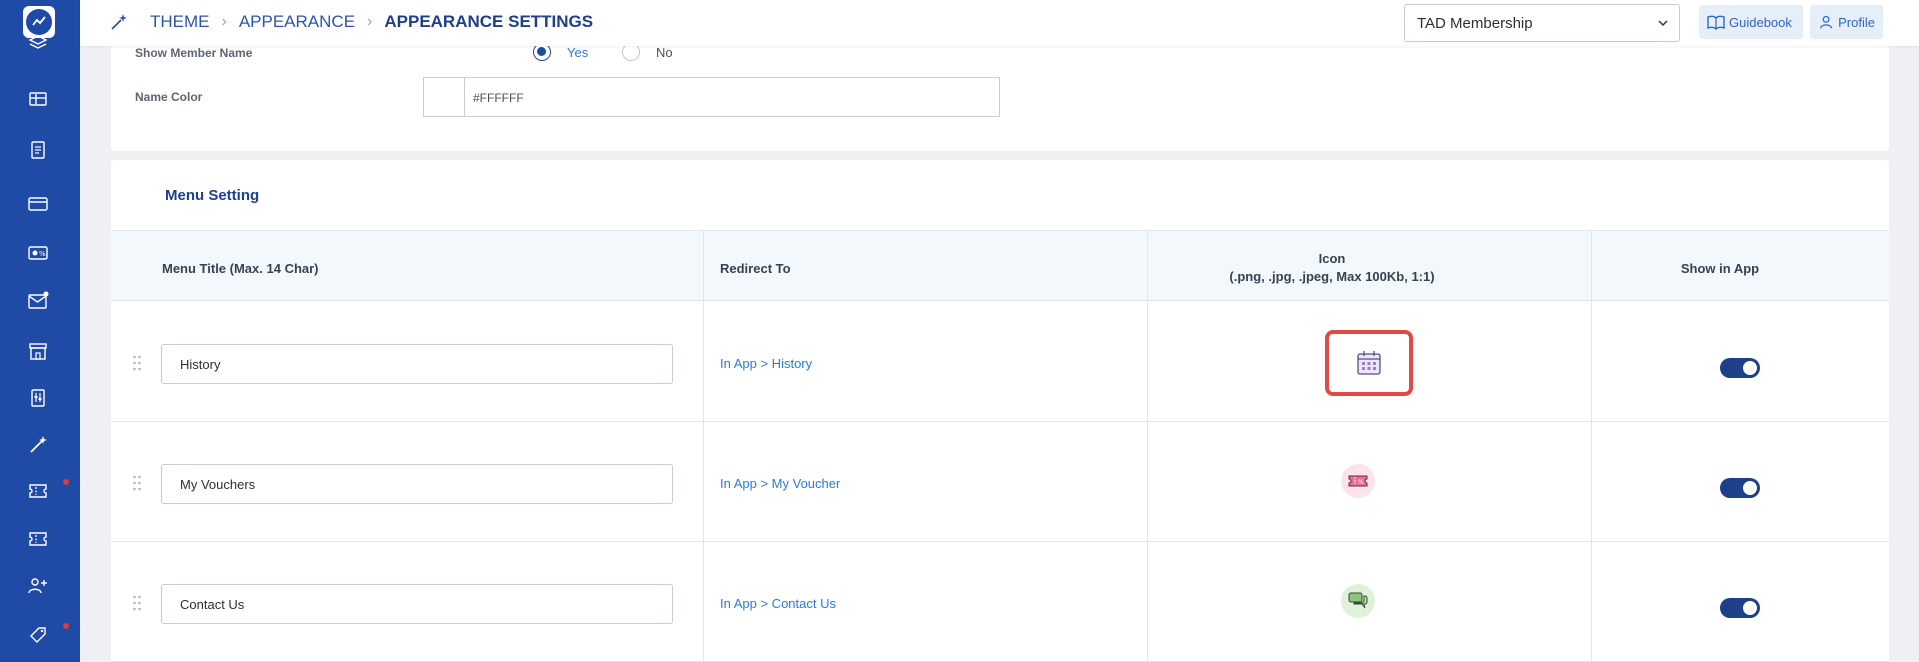 This screenshot has width=1919, height=662. What do you see at coordinates (180, 22) in the screenshot?
I see `breadcrumb-theme: THEME` at bounding box center [180, 22].